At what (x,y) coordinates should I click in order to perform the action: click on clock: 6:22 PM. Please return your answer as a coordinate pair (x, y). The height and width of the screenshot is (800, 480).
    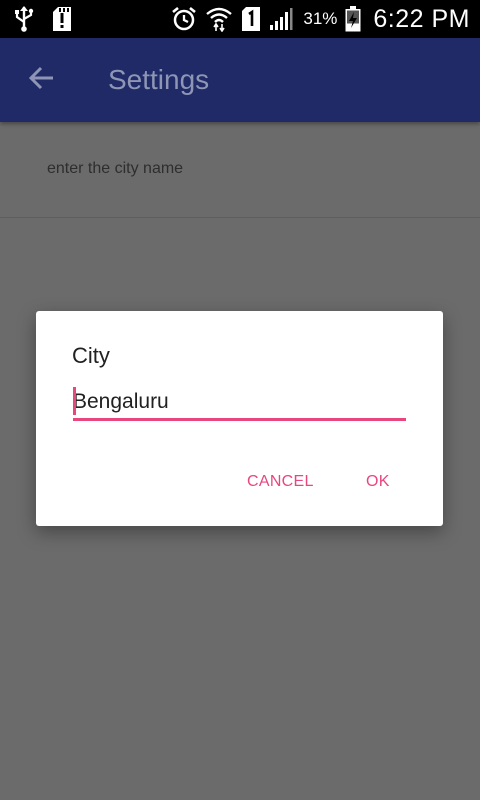
    Looking at the image, I should click on (421, 18).